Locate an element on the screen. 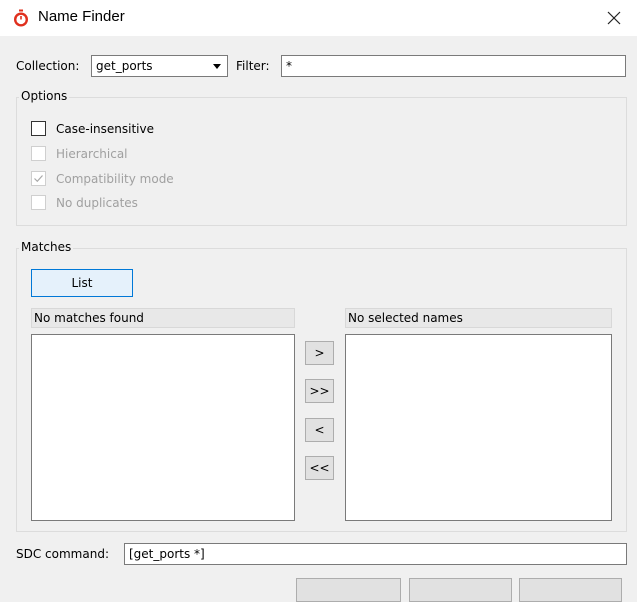 Image resolution: width=637 pixels, height=602 pixels. matches-list-header: No matches found is located at coordinates (163, 318).